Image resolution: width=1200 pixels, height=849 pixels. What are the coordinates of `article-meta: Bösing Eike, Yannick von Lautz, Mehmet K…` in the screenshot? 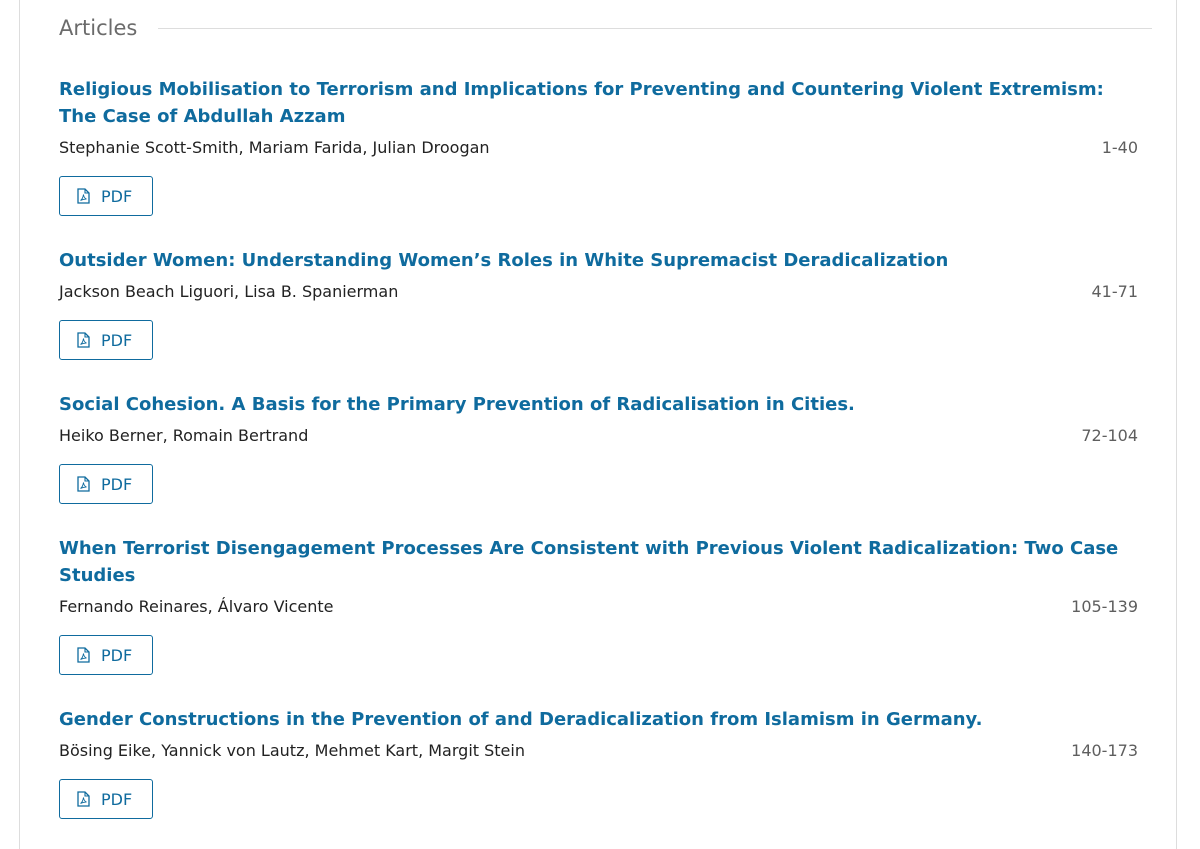 It's located at (598, 751).